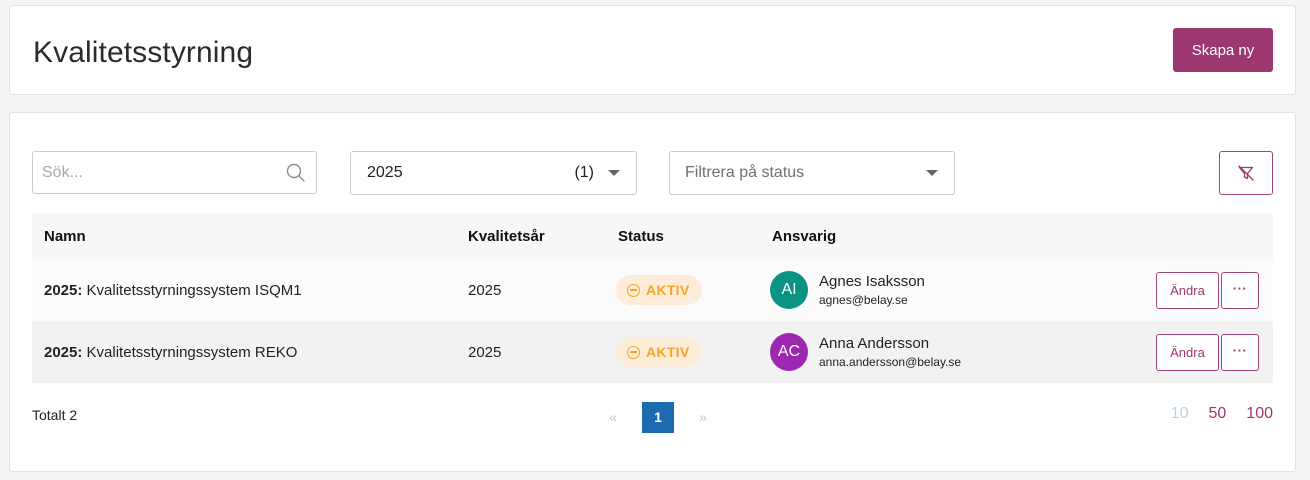  Describe the element at coordinates (745, 172) in the screenshot. I see `status-filter-placeholder: Filtrera på status` at that location.